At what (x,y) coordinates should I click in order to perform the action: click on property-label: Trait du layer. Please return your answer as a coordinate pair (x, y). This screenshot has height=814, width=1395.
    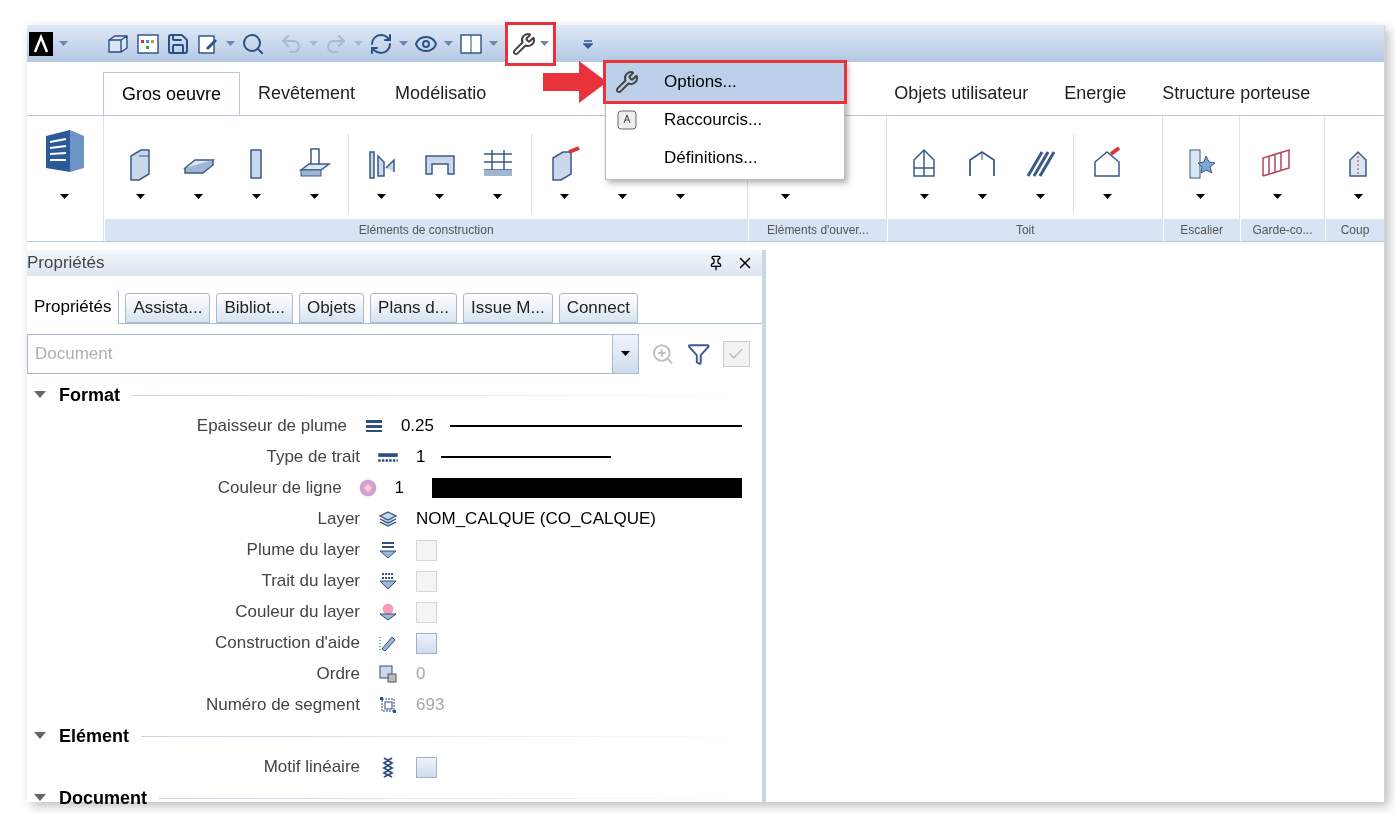
    Looking at the image, I should click on (310, 581).